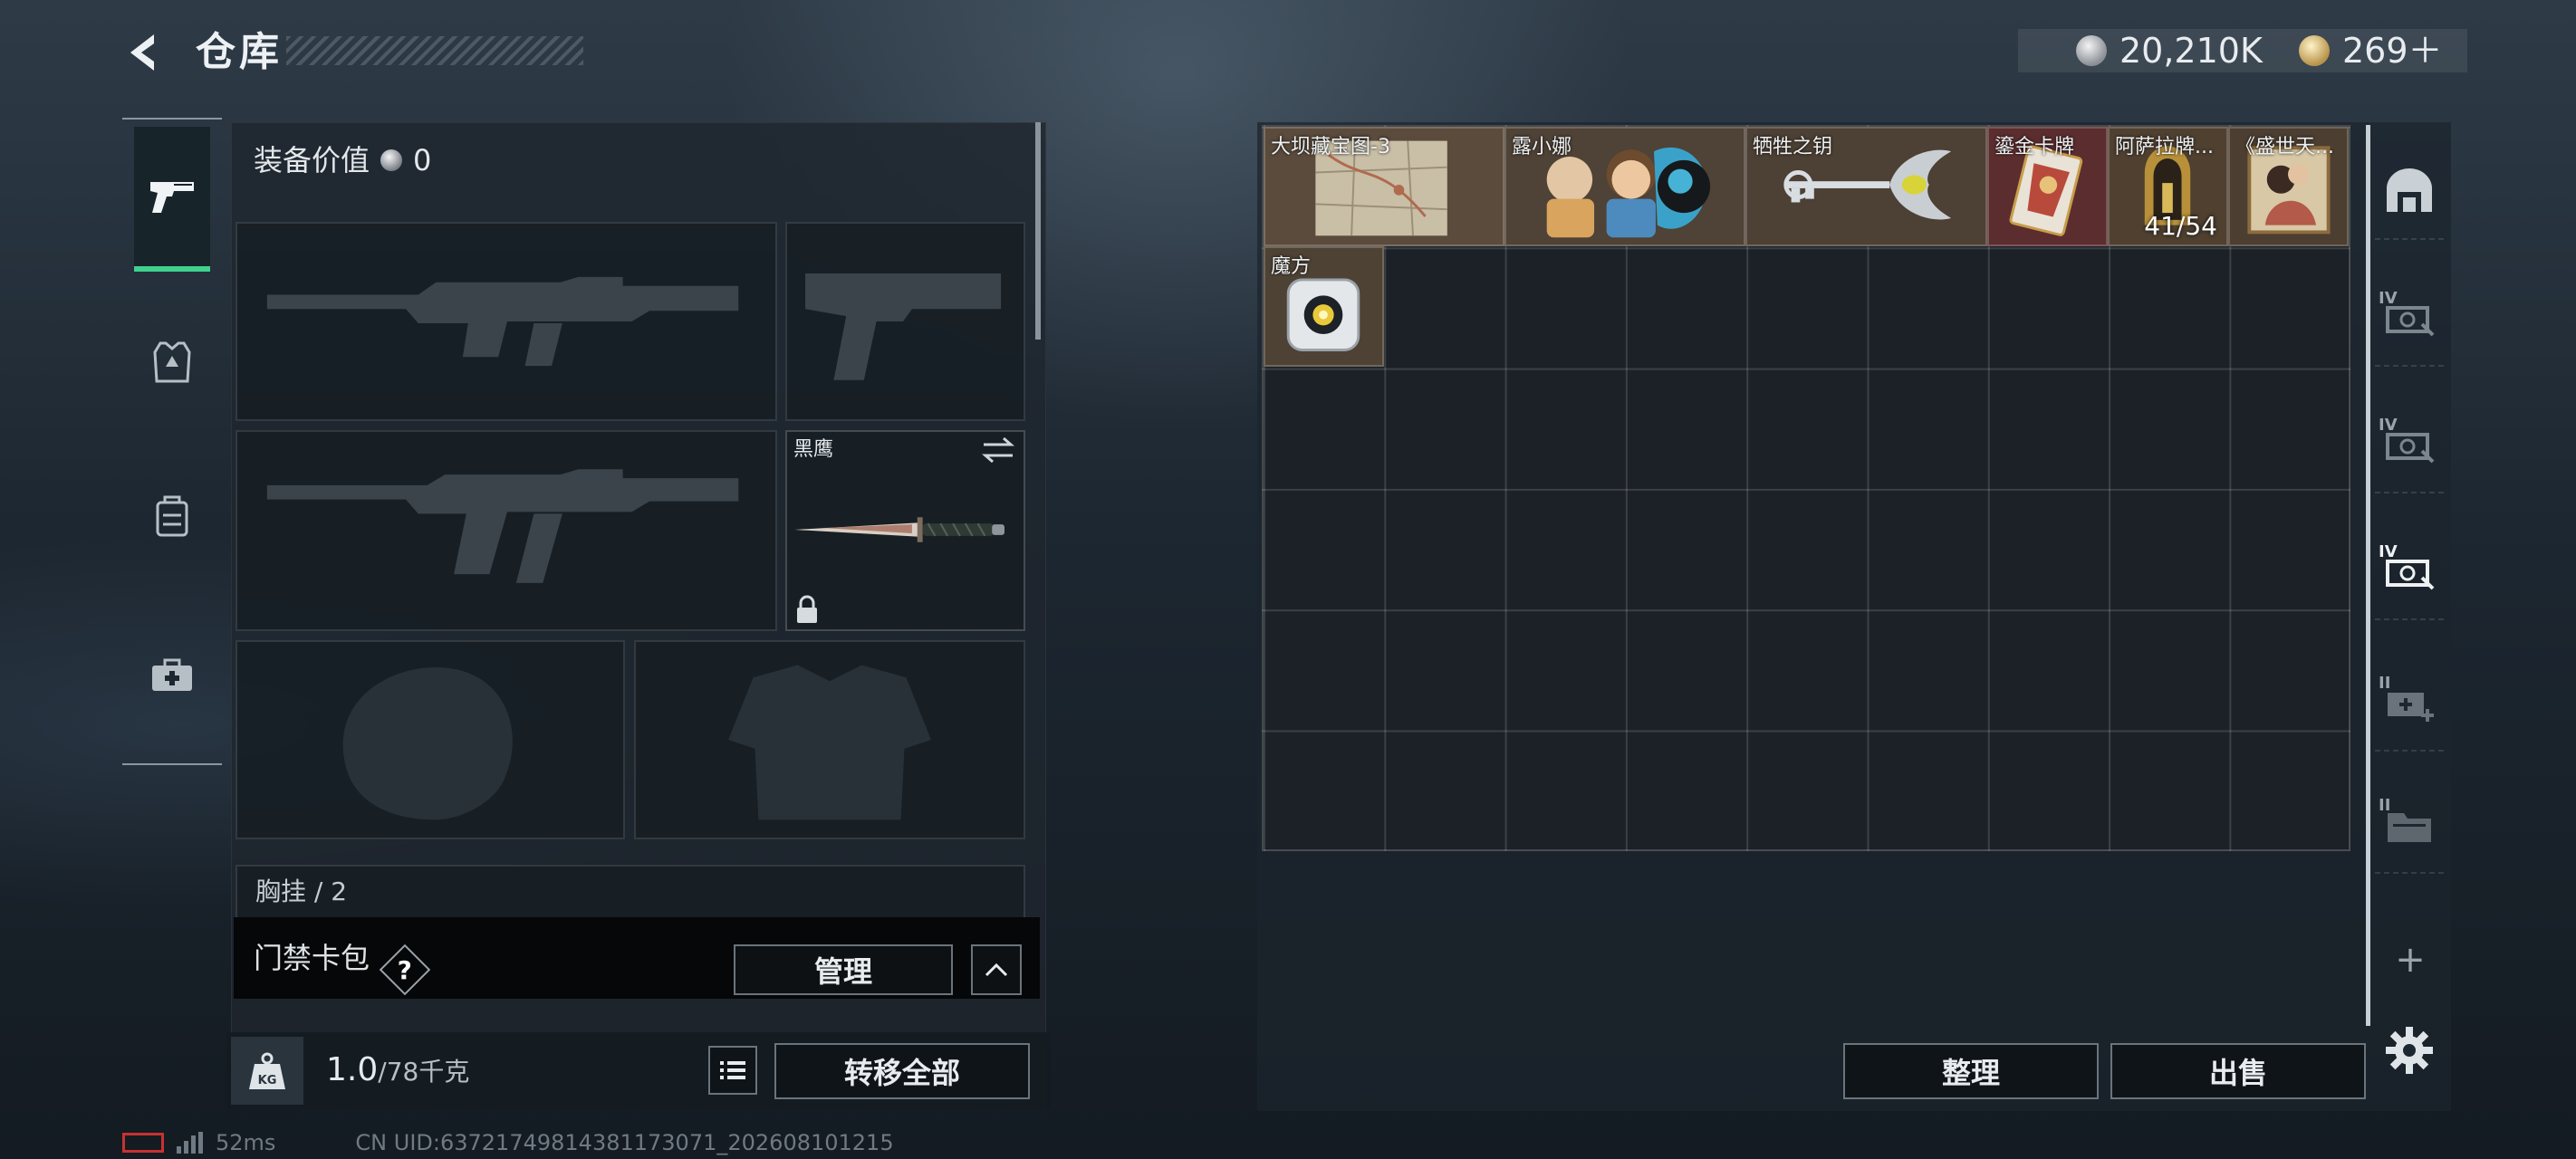 The image size is (2576, 1159). Describe the element at coordinates (190, 1143) in the screenshot. I see `signal-icon` at that location.